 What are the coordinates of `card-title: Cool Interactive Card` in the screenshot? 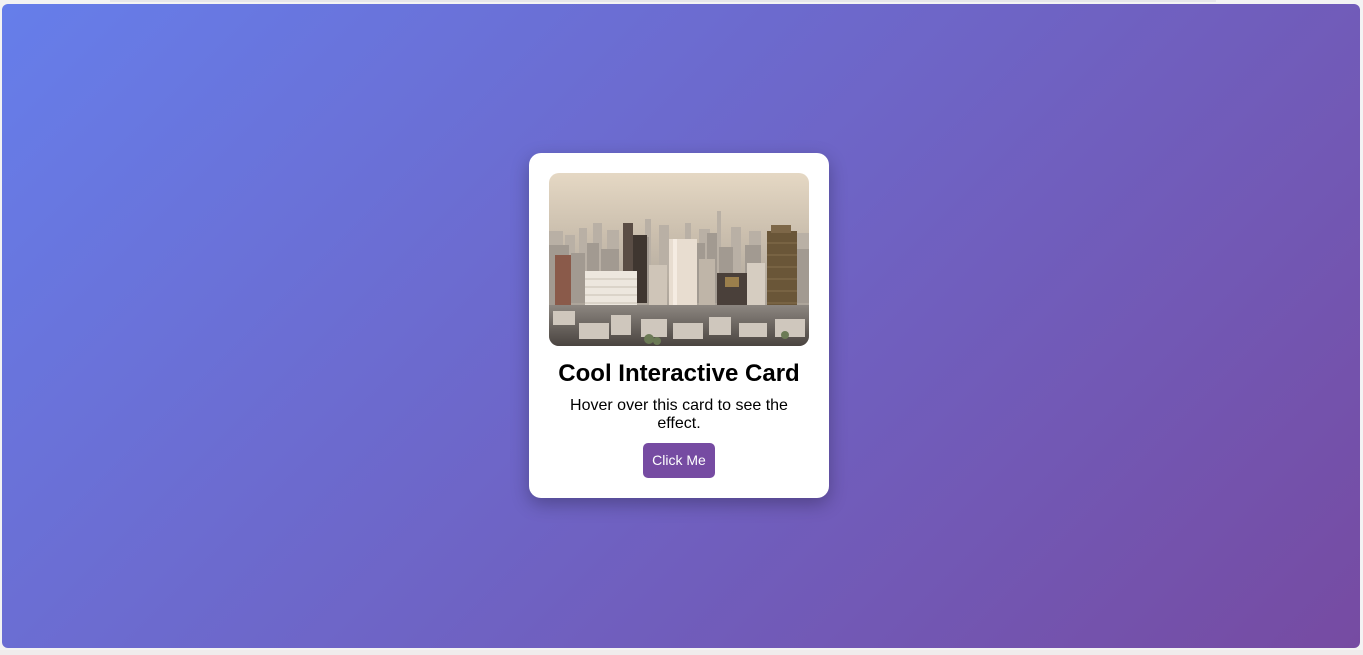 It's located at (679, 373).